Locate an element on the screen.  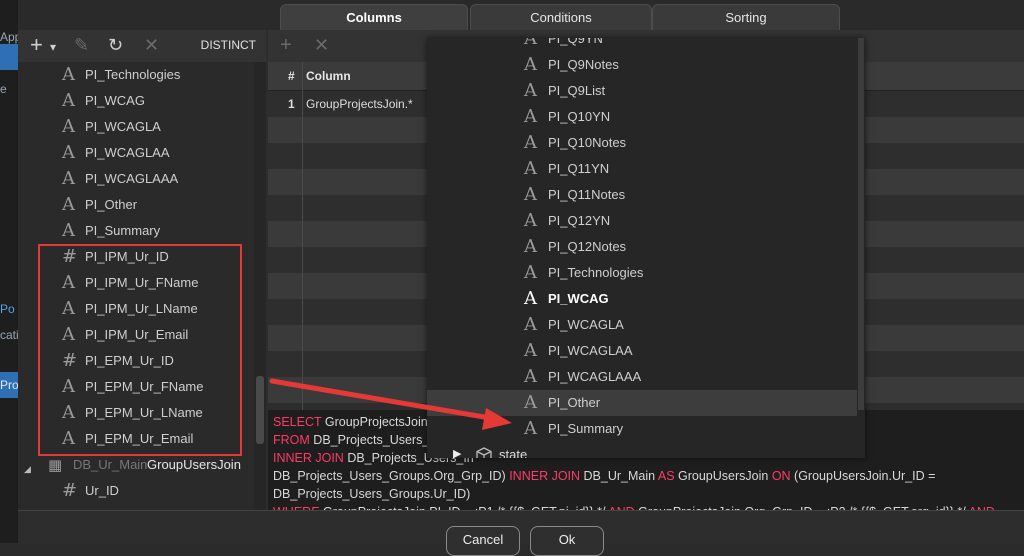
popup-field-label: PI_Q12YN is located at coordinates (579, 220).